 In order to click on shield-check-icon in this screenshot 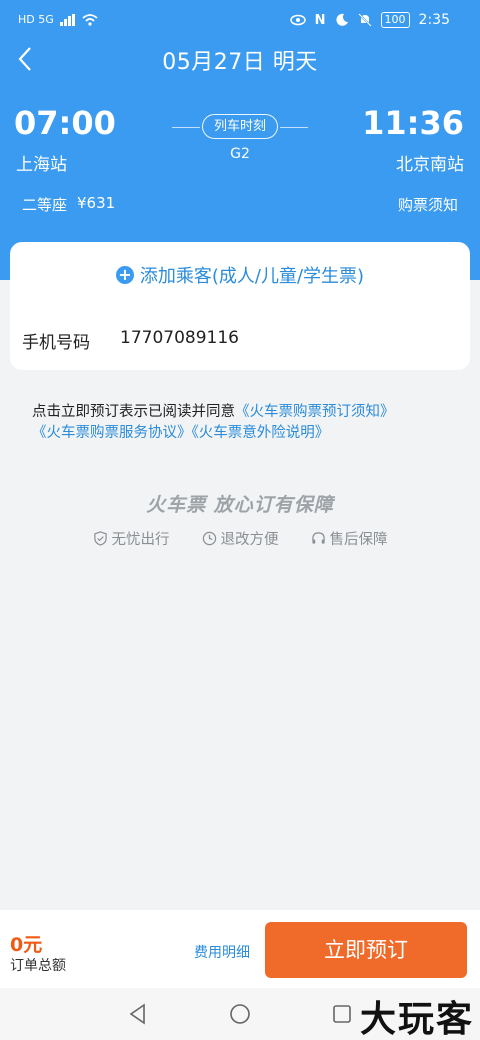, I will do `click(100, 538)`.